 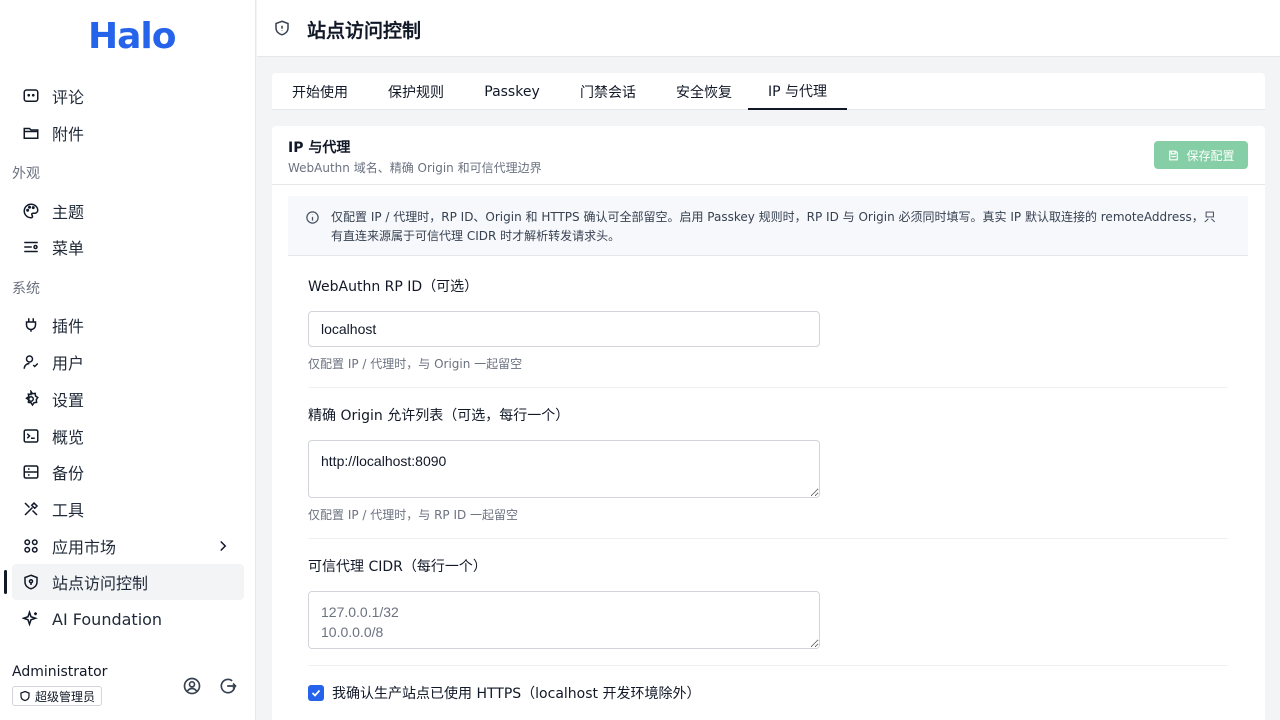 I want to click on sidebar-item-label: 站点访问控制, so click(x=100, y=583).